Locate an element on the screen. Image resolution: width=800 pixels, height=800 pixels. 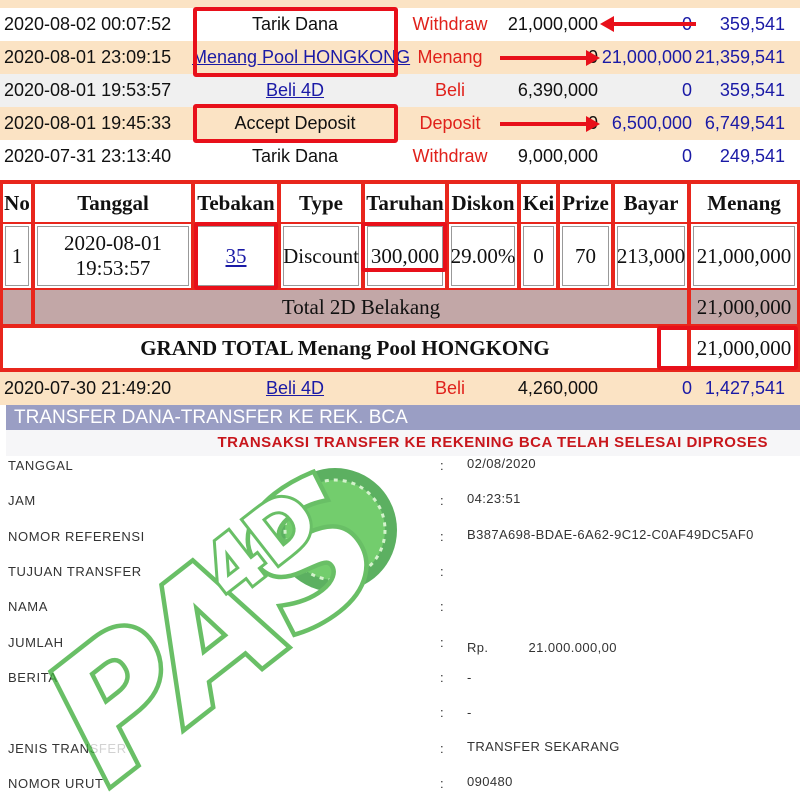
tx-date: 2020-07-30 21:49:20 is located at coordinates (88, 388).